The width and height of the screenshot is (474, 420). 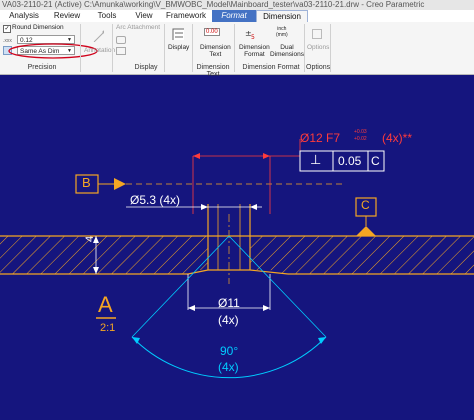 I want to click on dim-11: Ø11, so click(x=229, y=303).